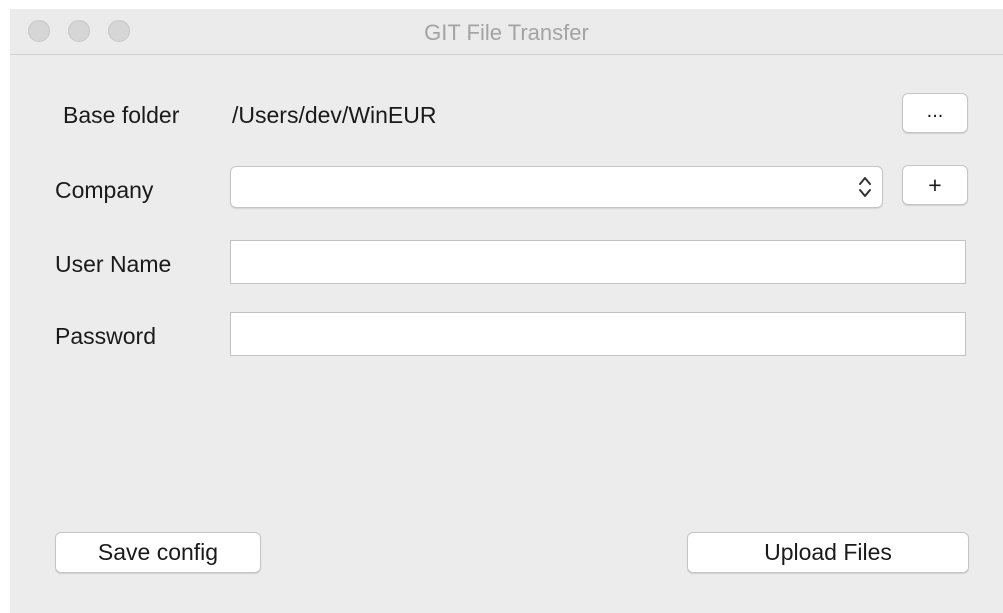 The height and width of the screenshot is (613, 1003). What do you see at coordinates (158, 552) in the screenshot?
I see `save-config-button: Save config` at bounding box center [158, 552].